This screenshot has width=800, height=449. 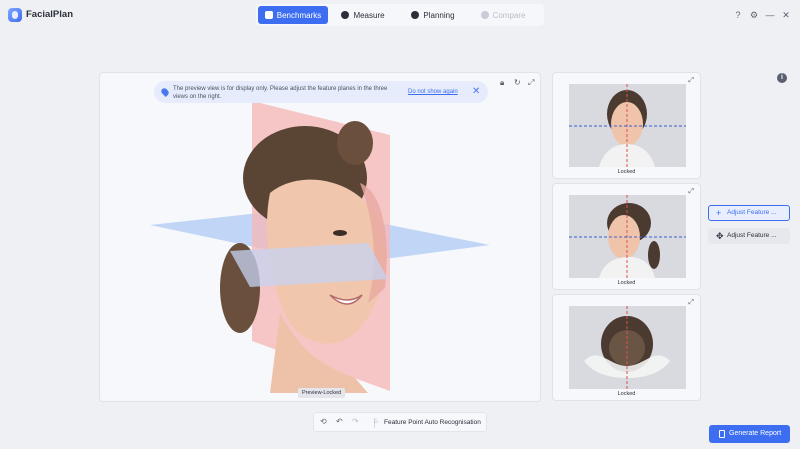 I want to click on document-icon, so click(x=722, y=434).